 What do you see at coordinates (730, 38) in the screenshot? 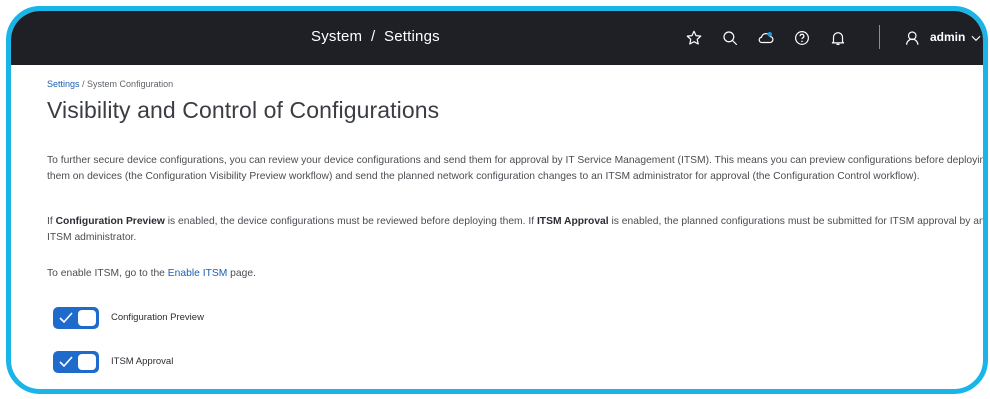
I see `search-icon` at bounding box center [730, 38].